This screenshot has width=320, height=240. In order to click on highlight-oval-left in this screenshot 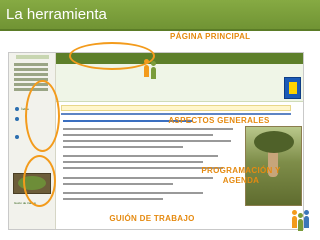, I will do `click(42, 116)`.